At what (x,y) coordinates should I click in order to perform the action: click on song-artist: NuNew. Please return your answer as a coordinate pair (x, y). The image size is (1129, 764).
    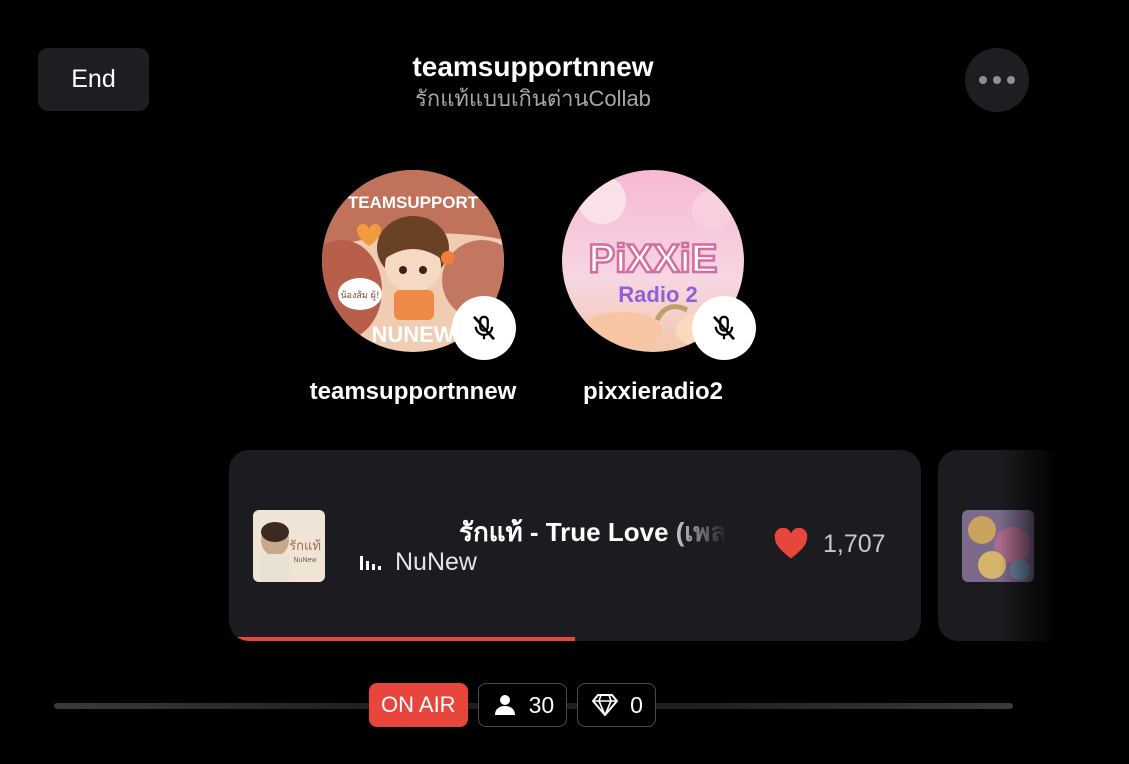
    Looking at the image, I should click on (436, 562).